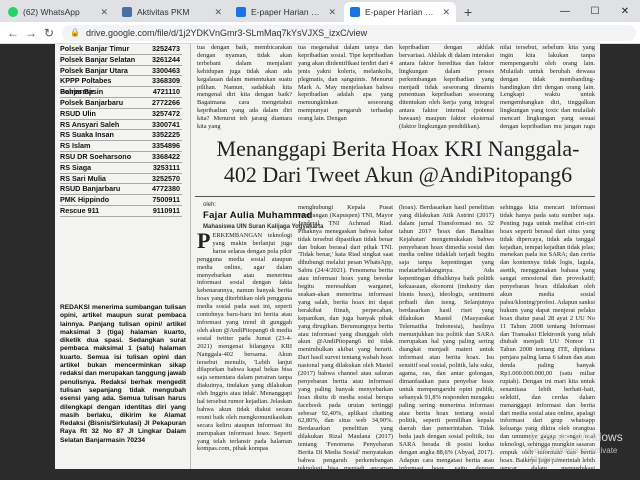  I want to click on phone-row-number: 3352225, so click(166, 135).